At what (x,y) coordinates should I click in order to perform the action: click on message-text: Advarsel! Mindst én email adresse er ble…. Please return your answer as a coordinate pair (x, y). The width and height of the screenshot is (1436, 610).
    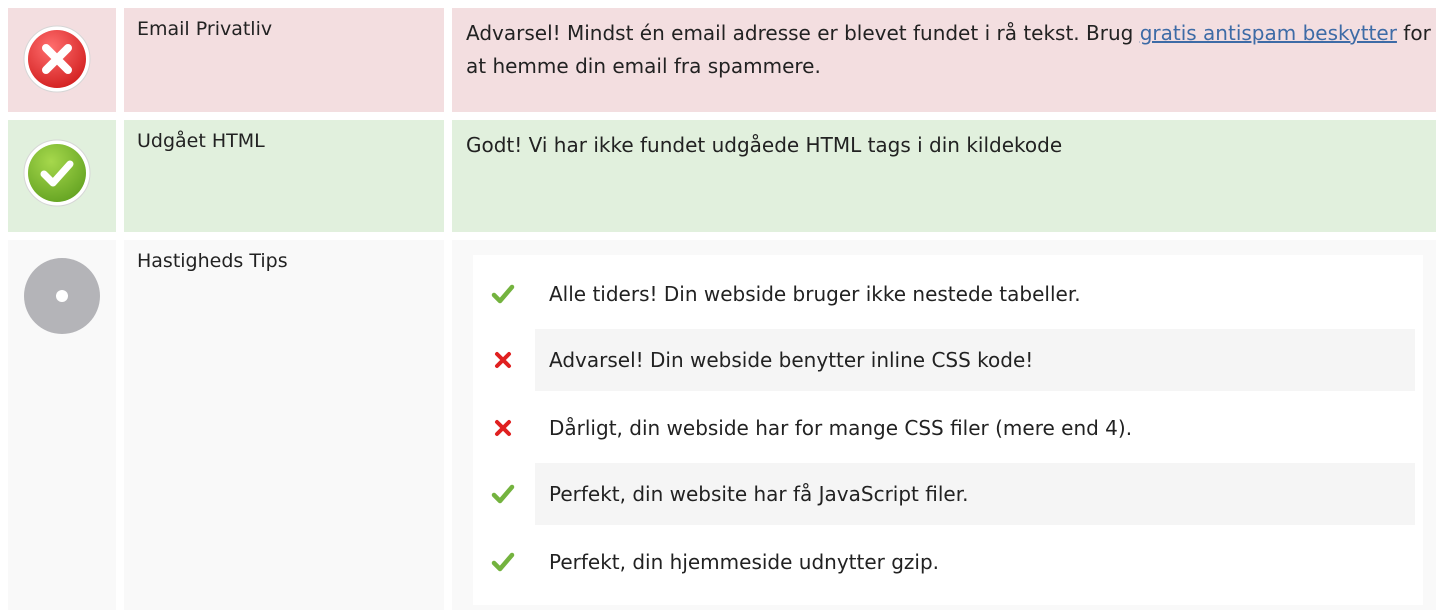
    Looking at the image, I should click on (800, 33).